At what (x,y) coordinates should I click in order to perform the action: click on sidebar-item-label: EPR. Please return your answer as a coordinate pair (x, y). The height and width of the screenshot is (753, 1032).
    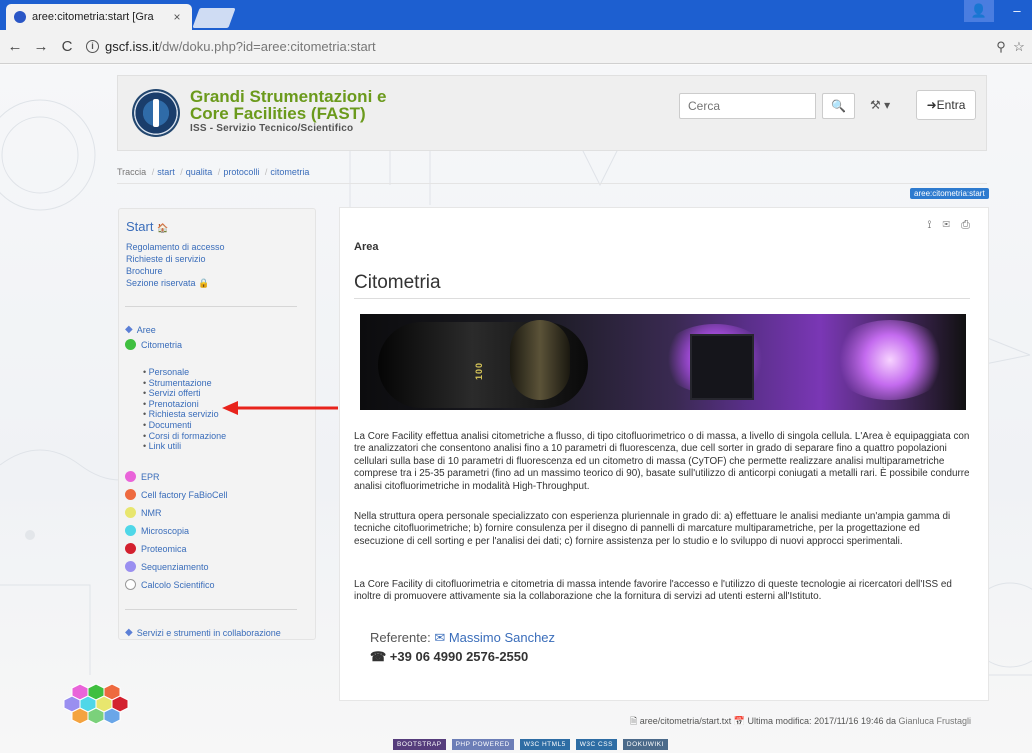
    Looking at the image, I should click on (150, 476).